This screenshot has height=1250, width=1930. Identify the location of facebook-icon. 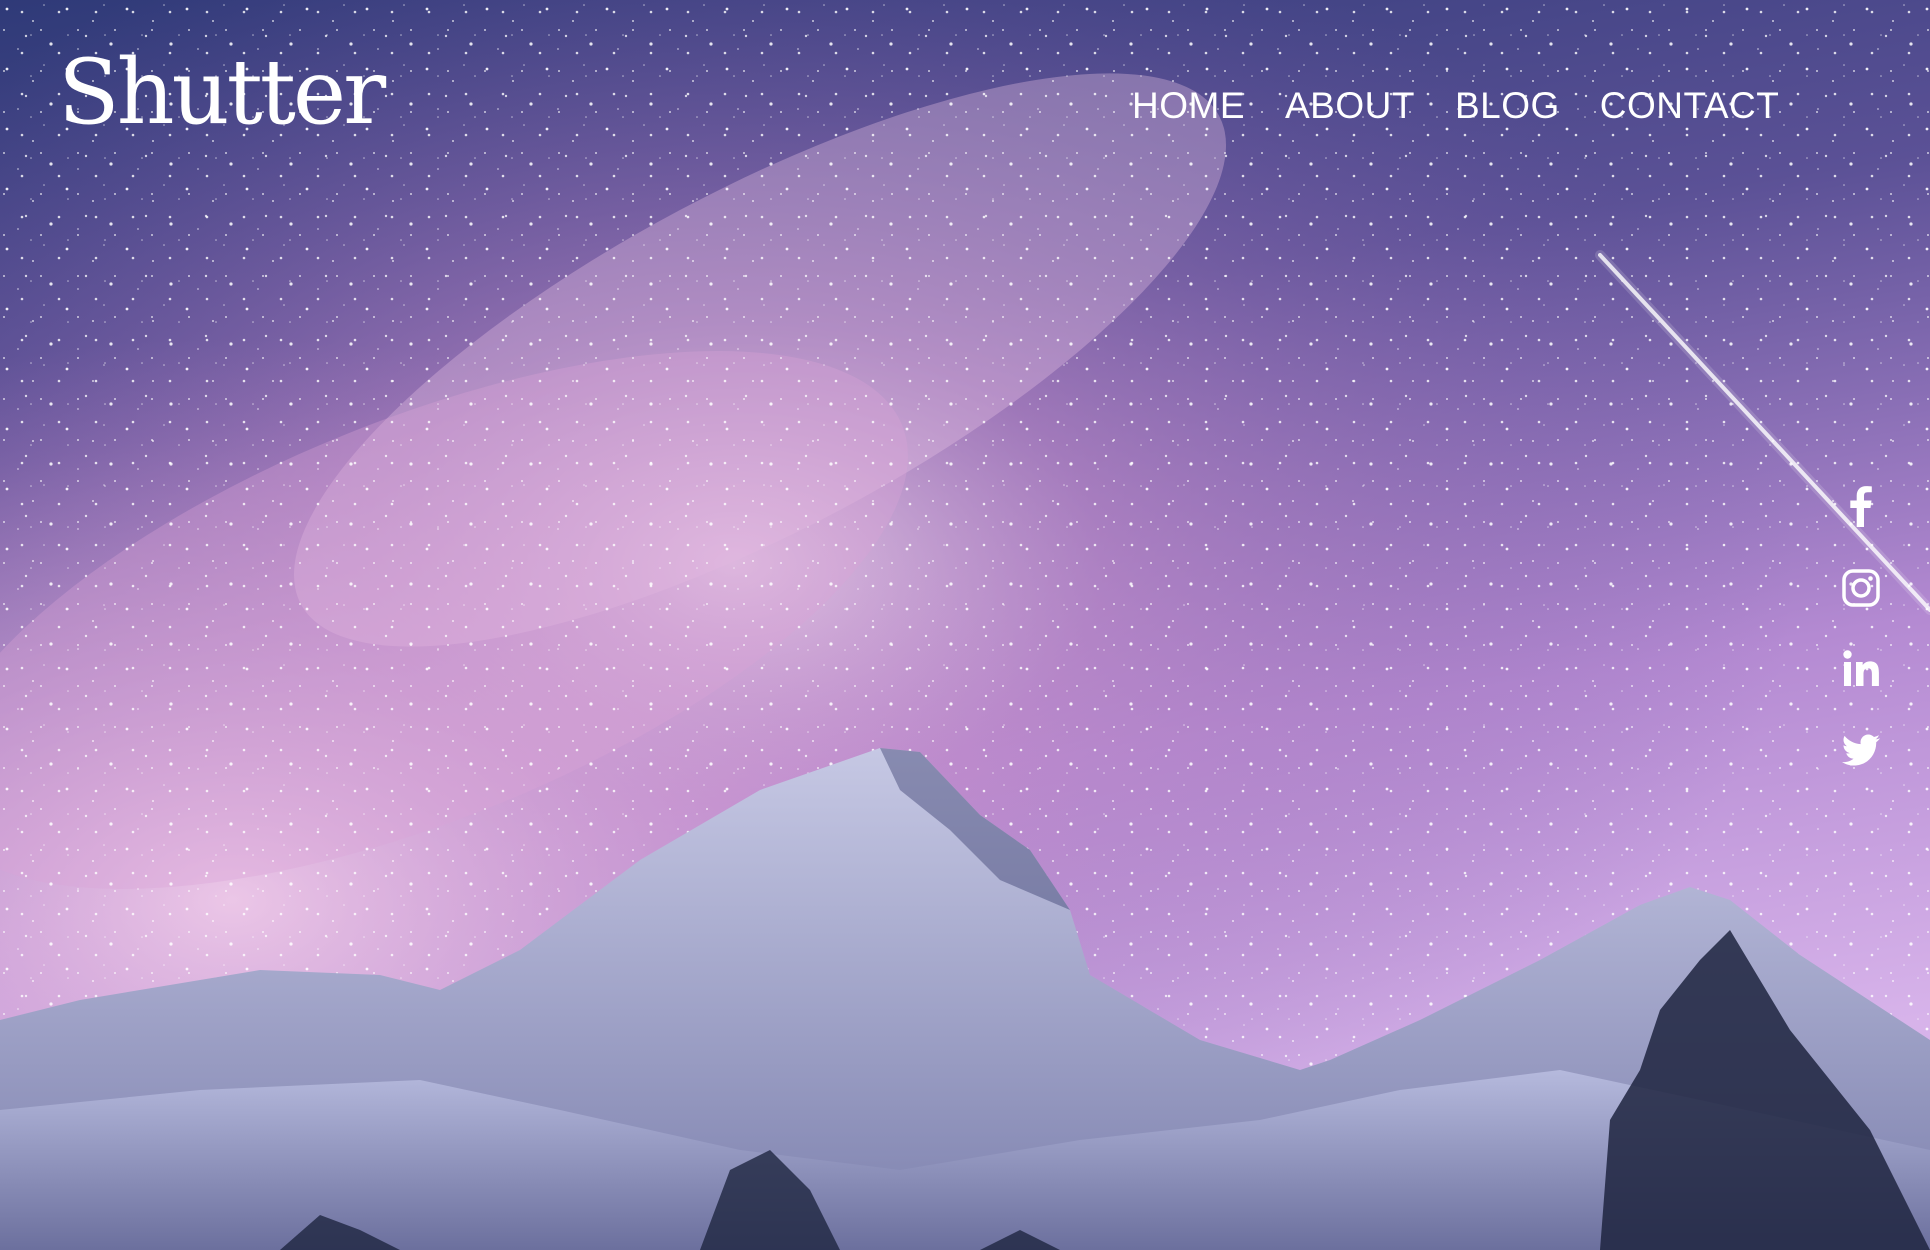
(1861, 506).